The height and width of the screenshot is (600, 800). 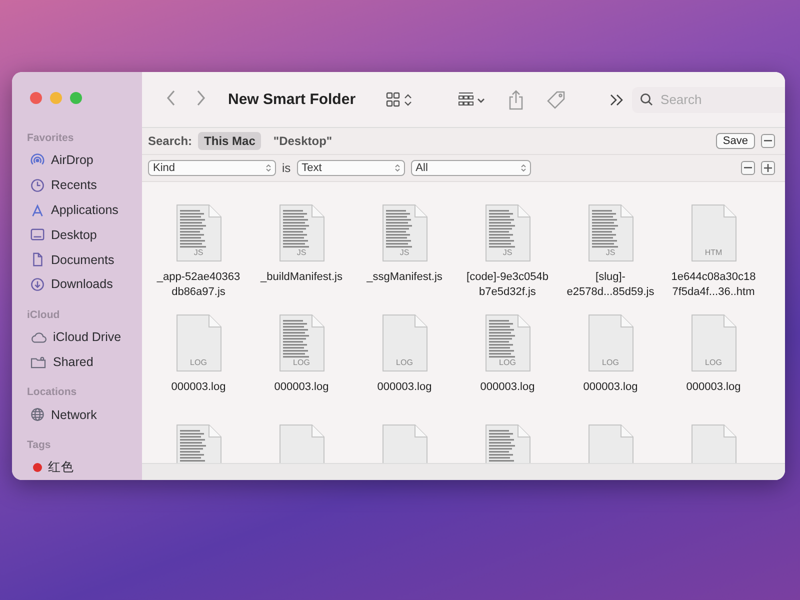 What do you see at coordinates (51, 138) in the screenshot?
I see `section-heading: Favorites` at bounding box center [51, 138].